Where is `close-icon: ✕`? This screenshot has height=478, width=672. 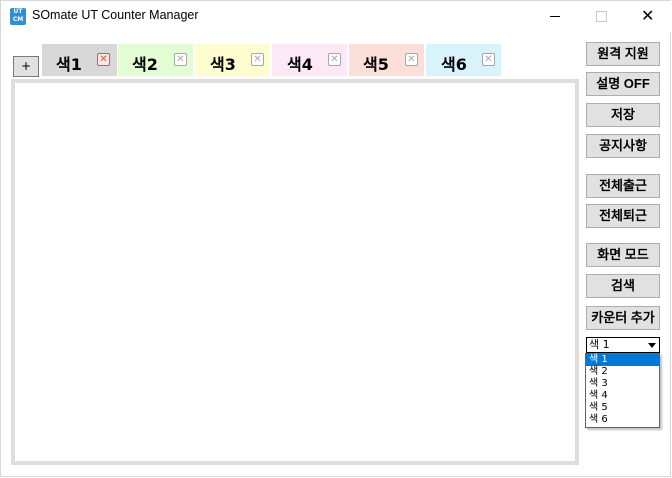 close-icon: ✕ is located at coordinates (648, 15).